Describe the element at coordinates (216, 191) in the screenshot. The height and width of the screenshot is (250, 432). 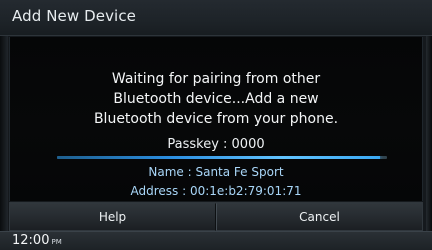
I see `device-address-label: Address : 00:1e:b2:79:01:71` at that location.